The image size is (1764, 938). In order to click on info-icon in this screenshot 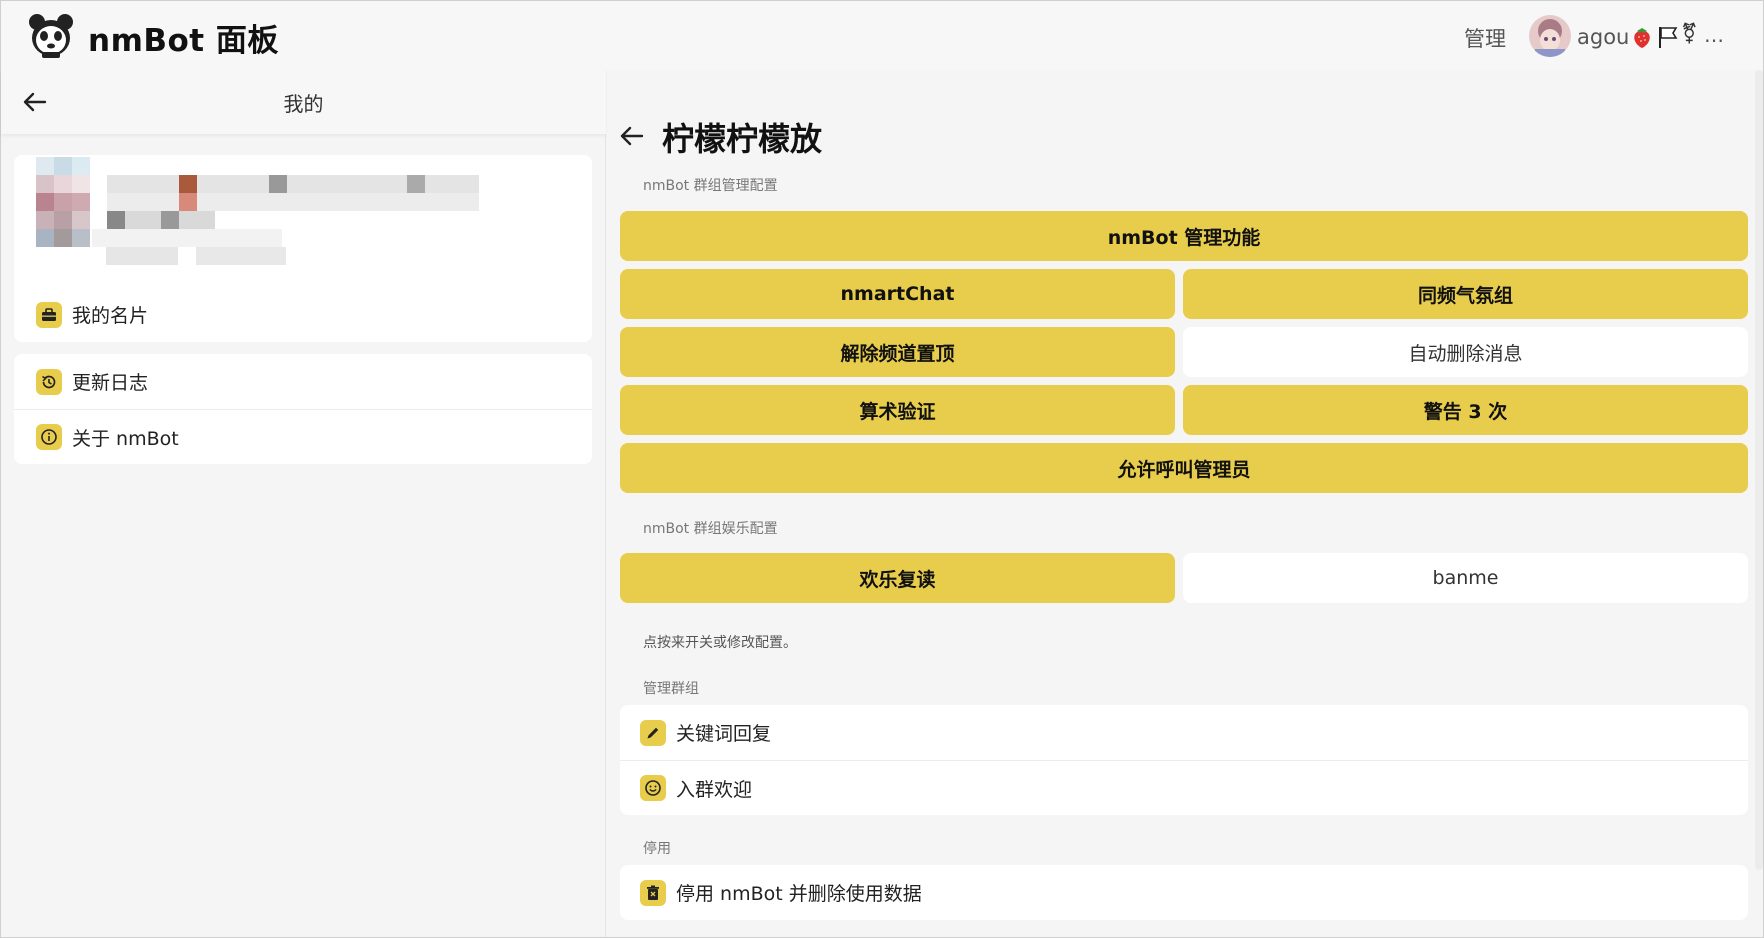, I will do `click(49, 437)`.